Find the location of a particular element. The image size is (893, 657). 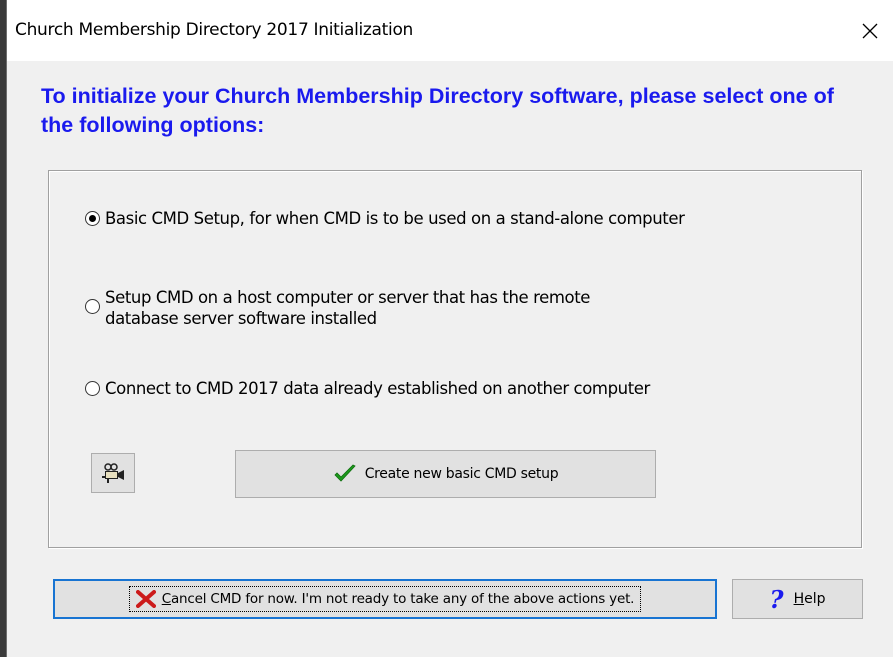

question-mark-icon: ? is located at coordinates (776, 599).